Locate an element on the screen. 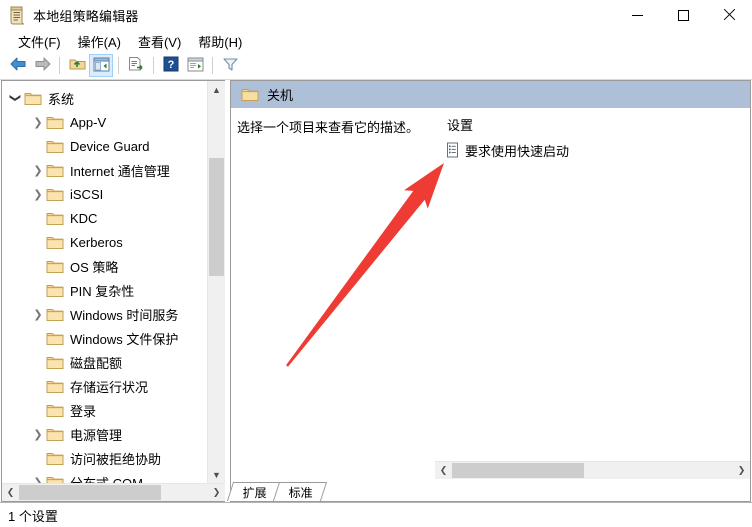  help-icon: ? is located at coordinates (171, 65).